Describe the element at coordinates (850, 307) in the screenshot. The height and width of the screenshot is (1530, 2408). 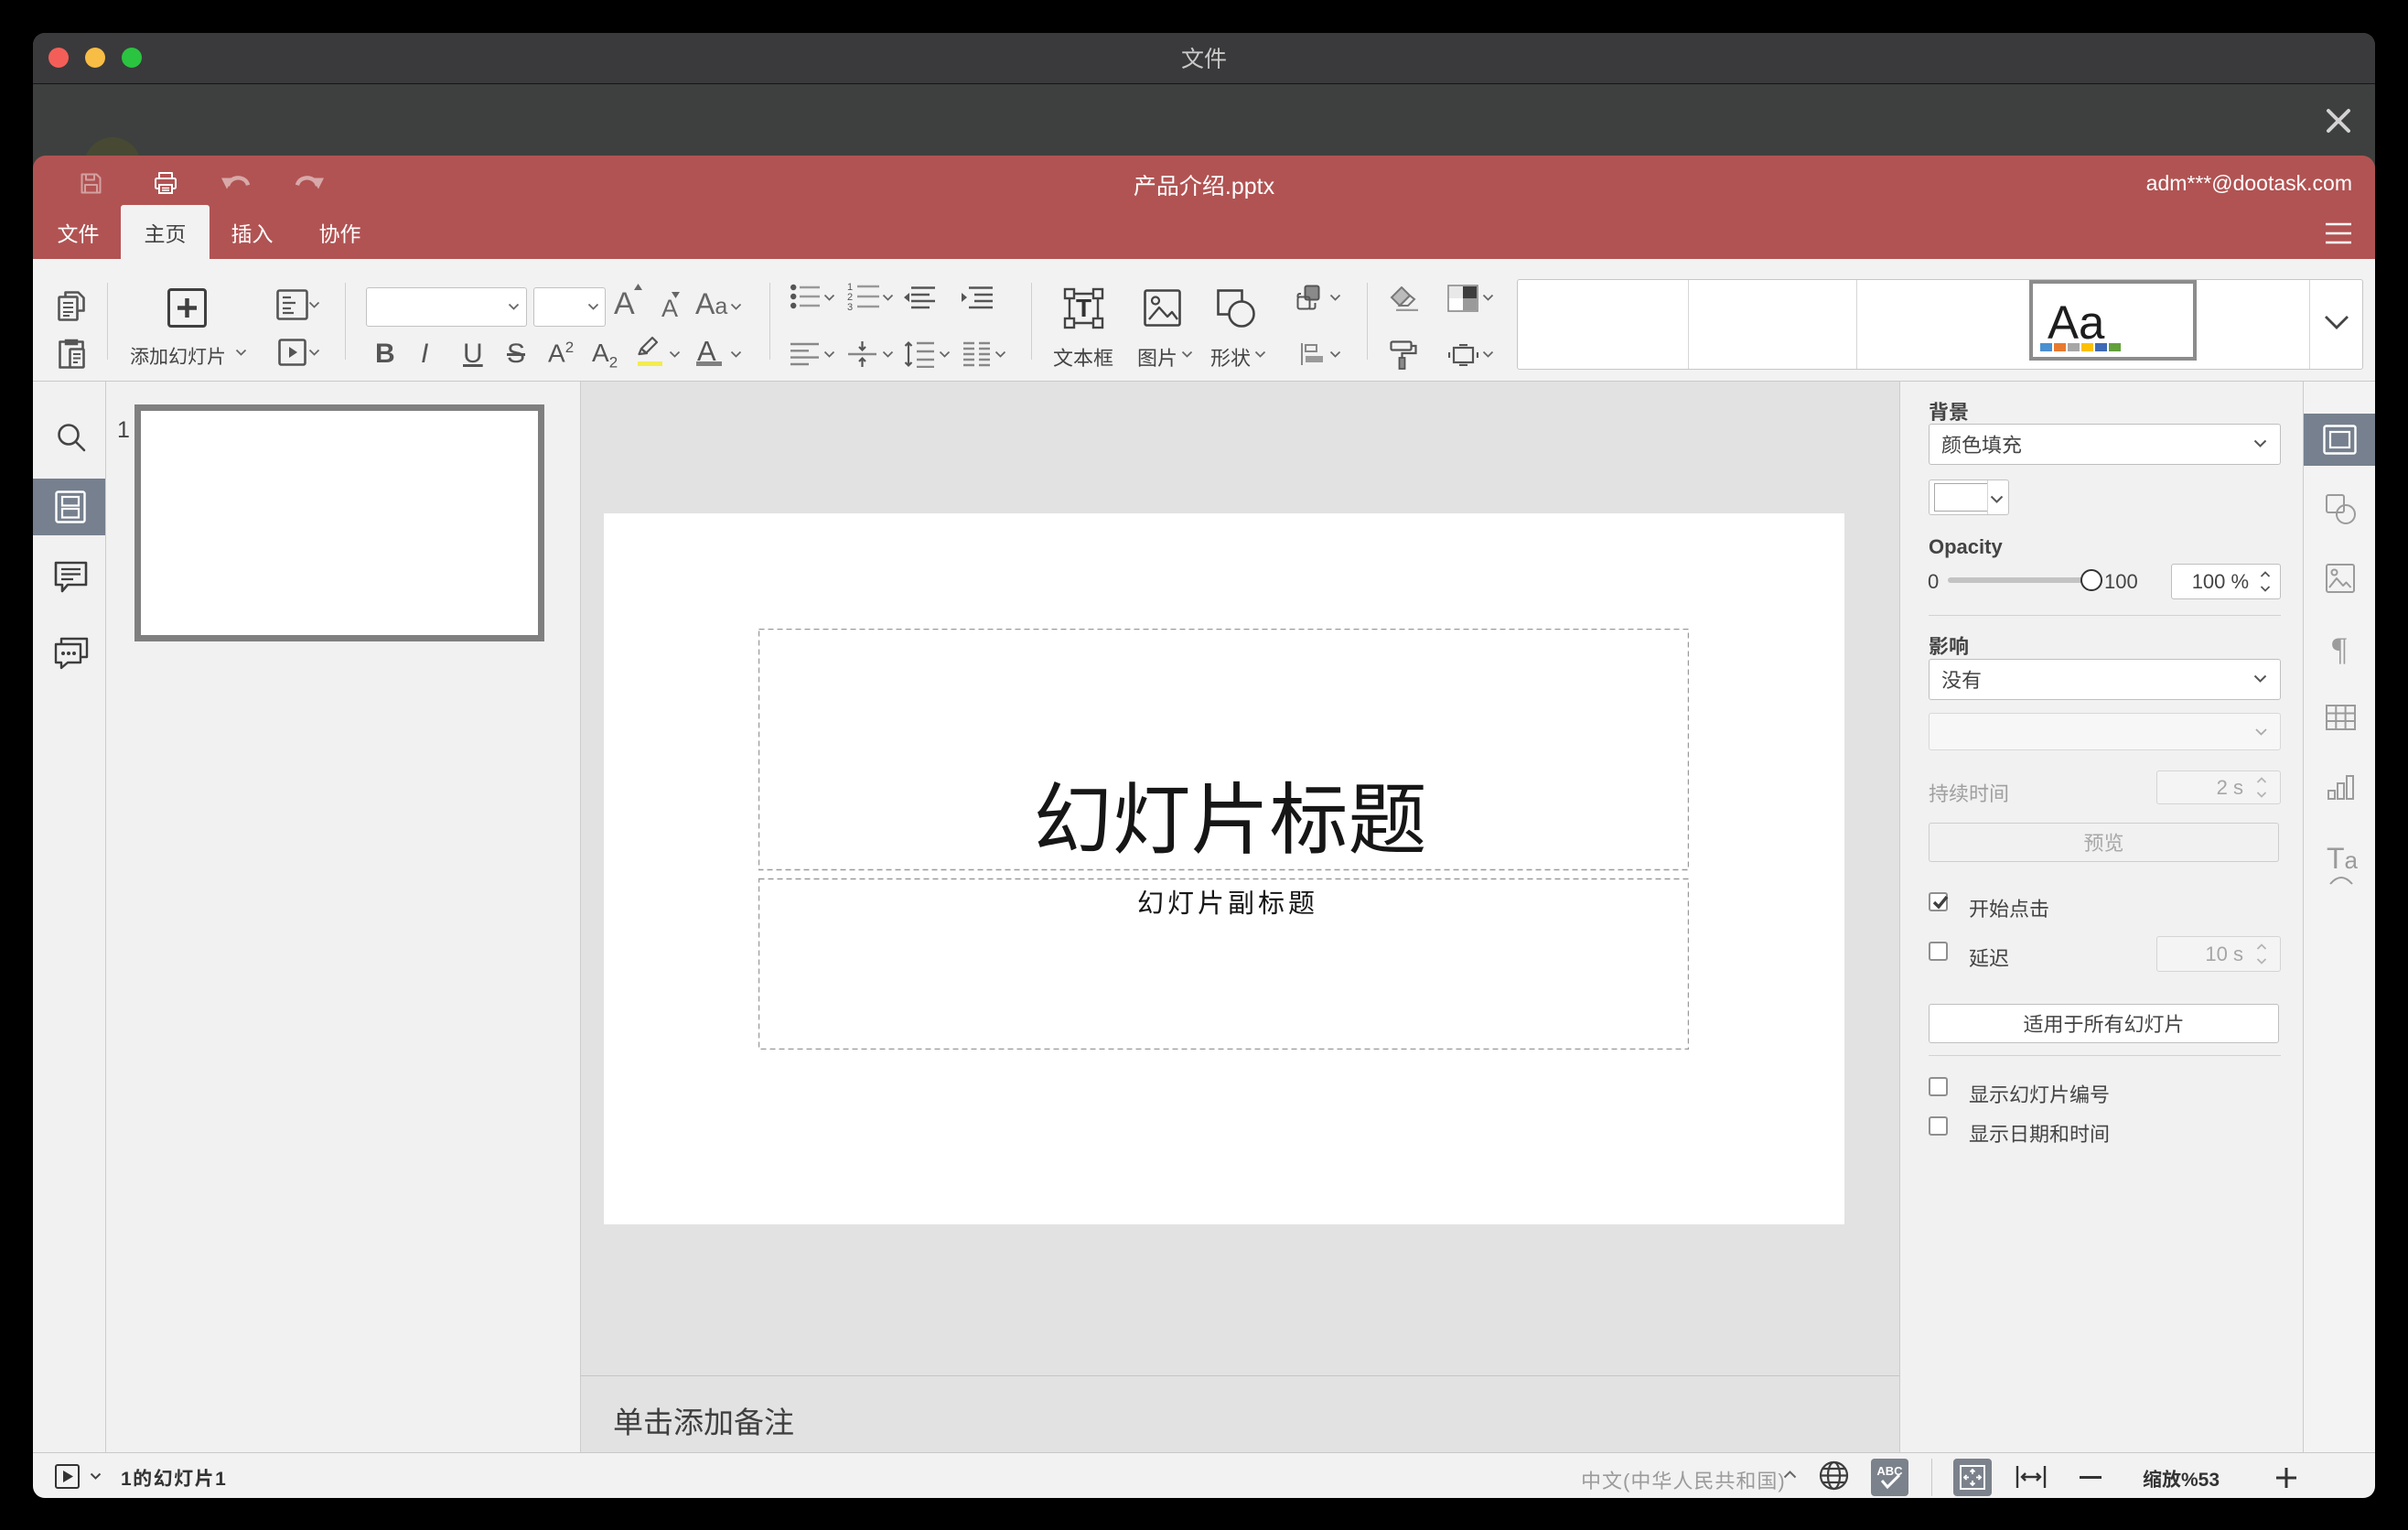
I see `svg-text: 3` at that location.